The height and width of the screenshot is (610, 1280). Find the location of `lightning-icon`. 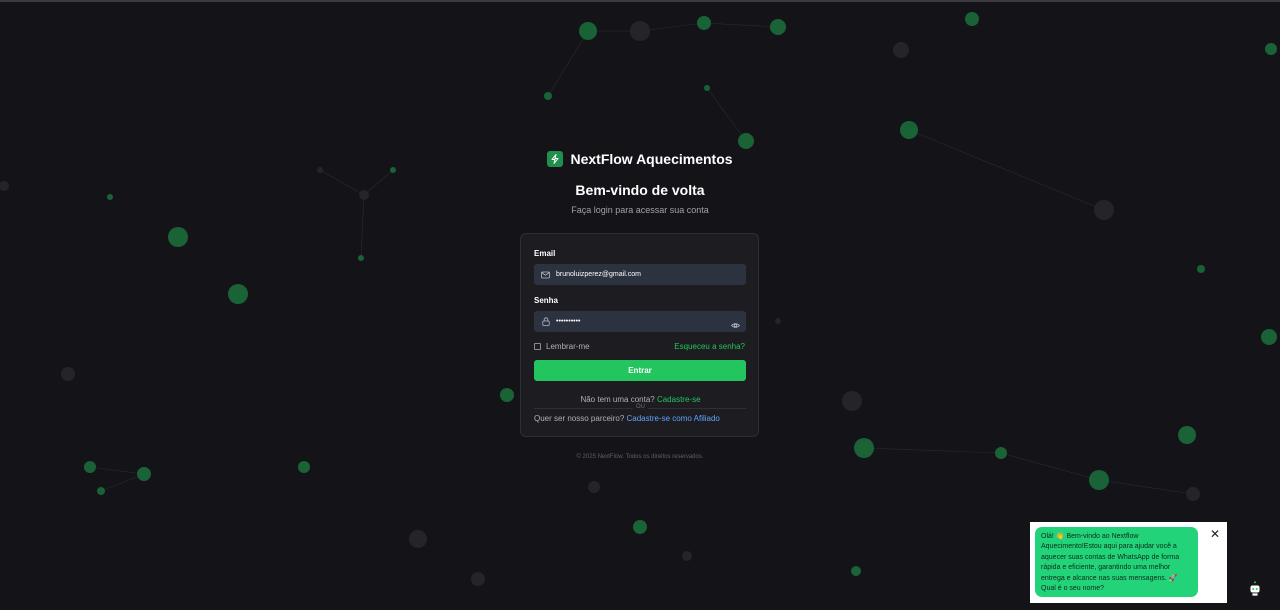

lightning-icon is located at coordinates (555, 159).